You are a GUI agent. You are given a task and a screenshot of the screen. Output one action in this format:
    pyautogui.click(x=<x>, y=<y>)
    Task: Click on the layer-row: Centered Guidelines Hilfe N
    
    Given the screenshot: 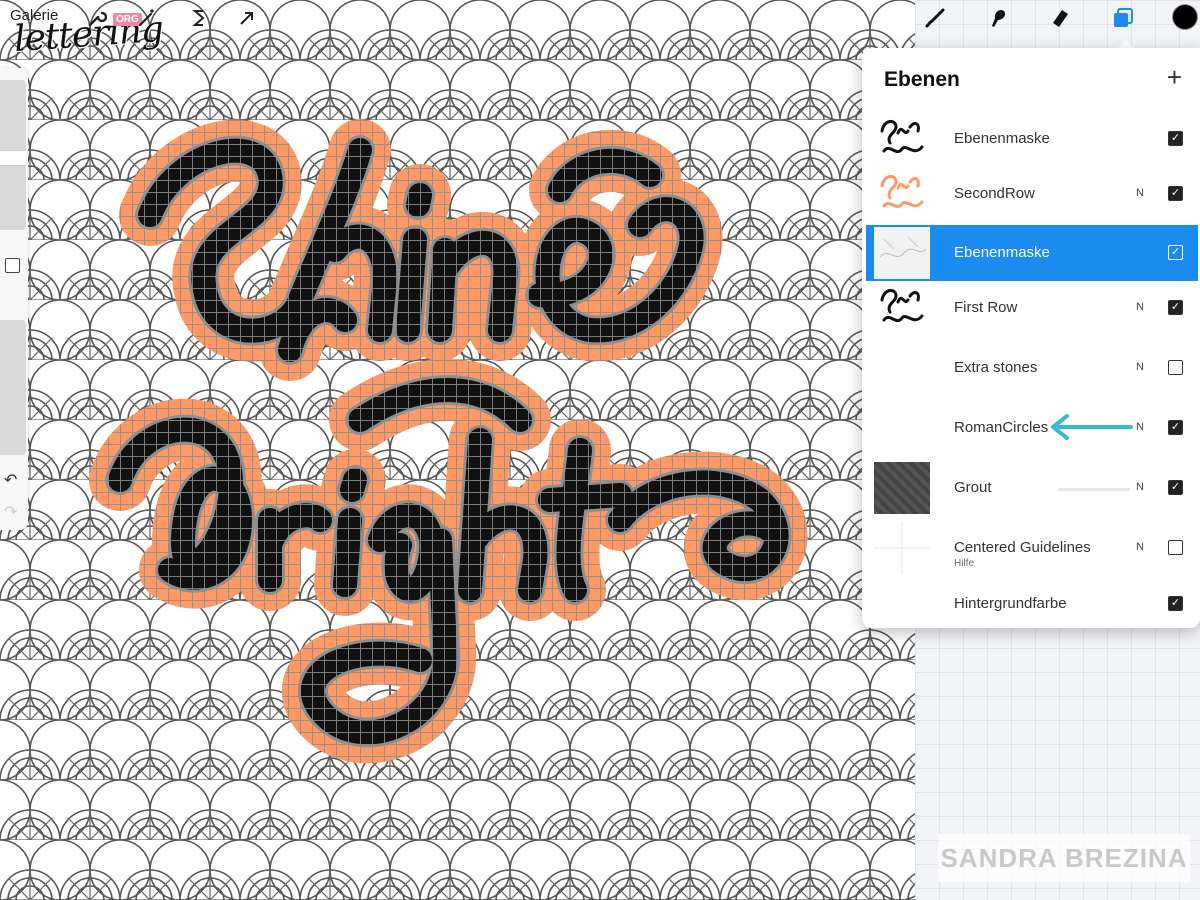 What is the action you would take?
    pyautogui.click(x=1032, y=548)
    